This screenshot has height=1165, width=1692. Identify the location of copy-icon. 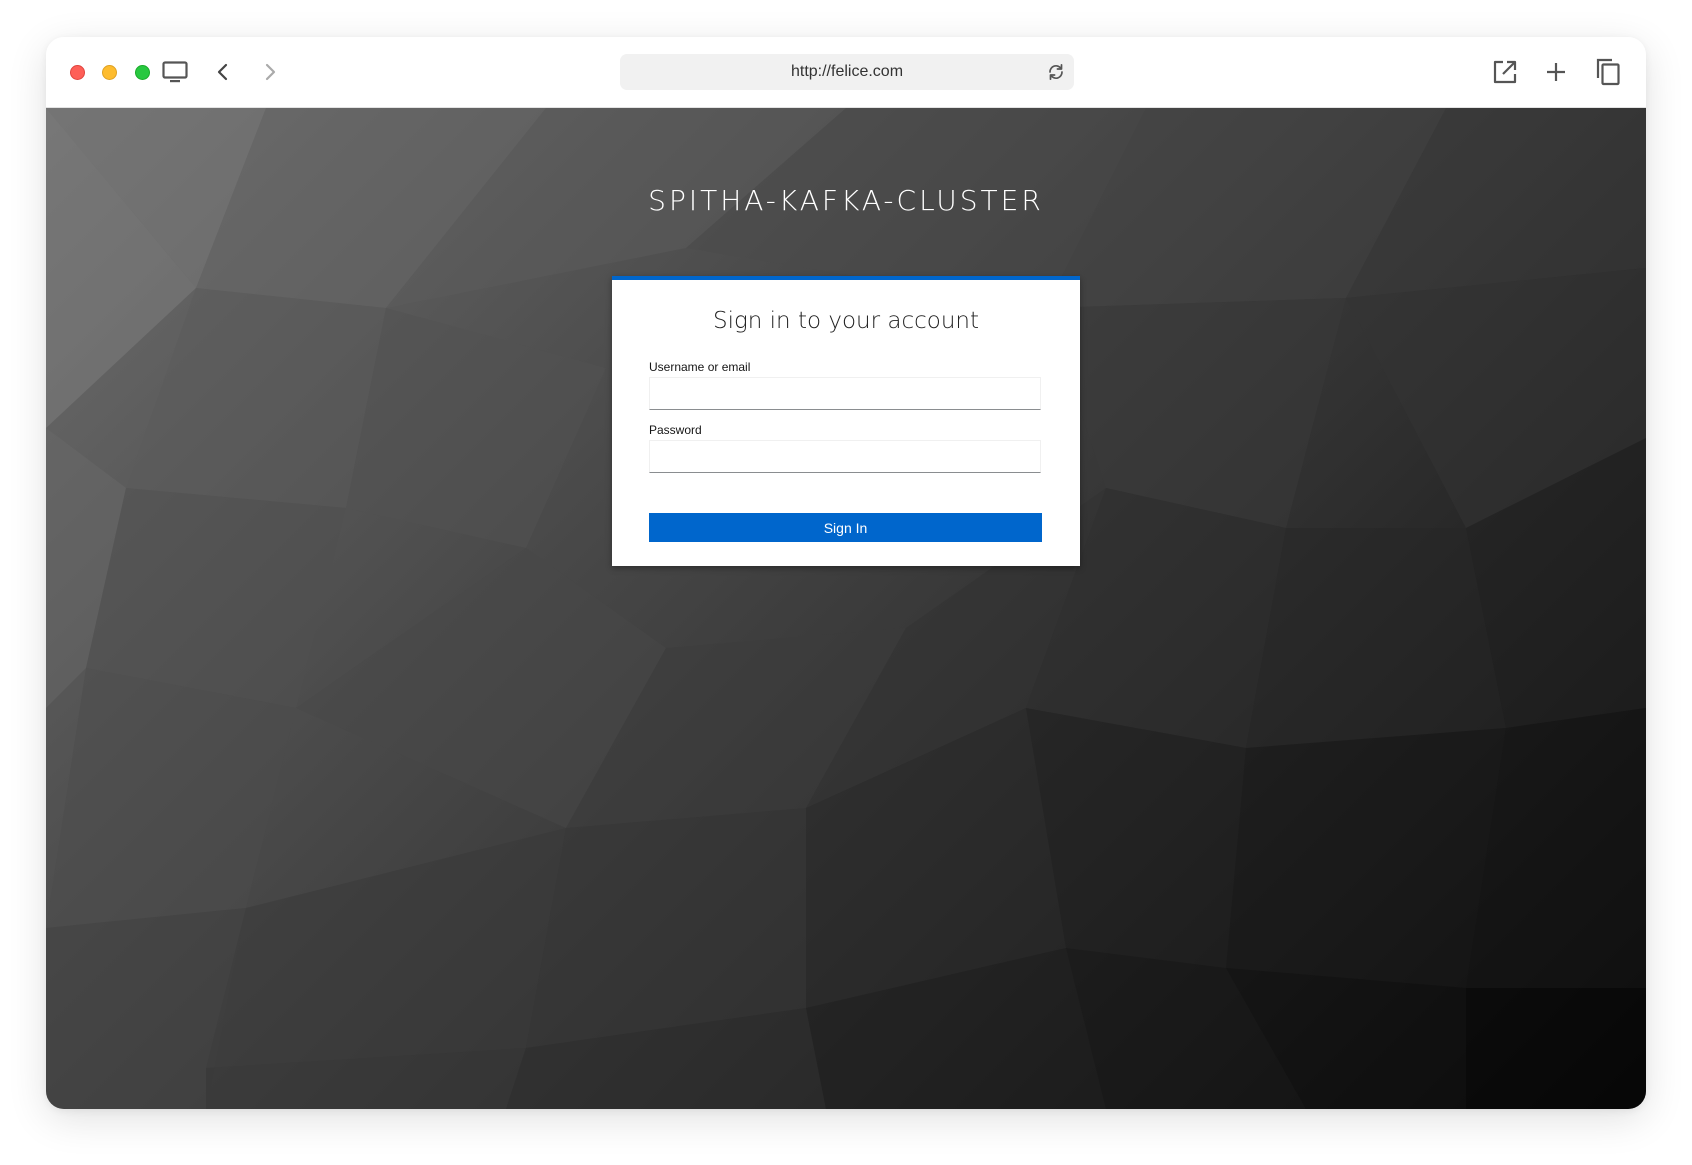
(1608, 72).